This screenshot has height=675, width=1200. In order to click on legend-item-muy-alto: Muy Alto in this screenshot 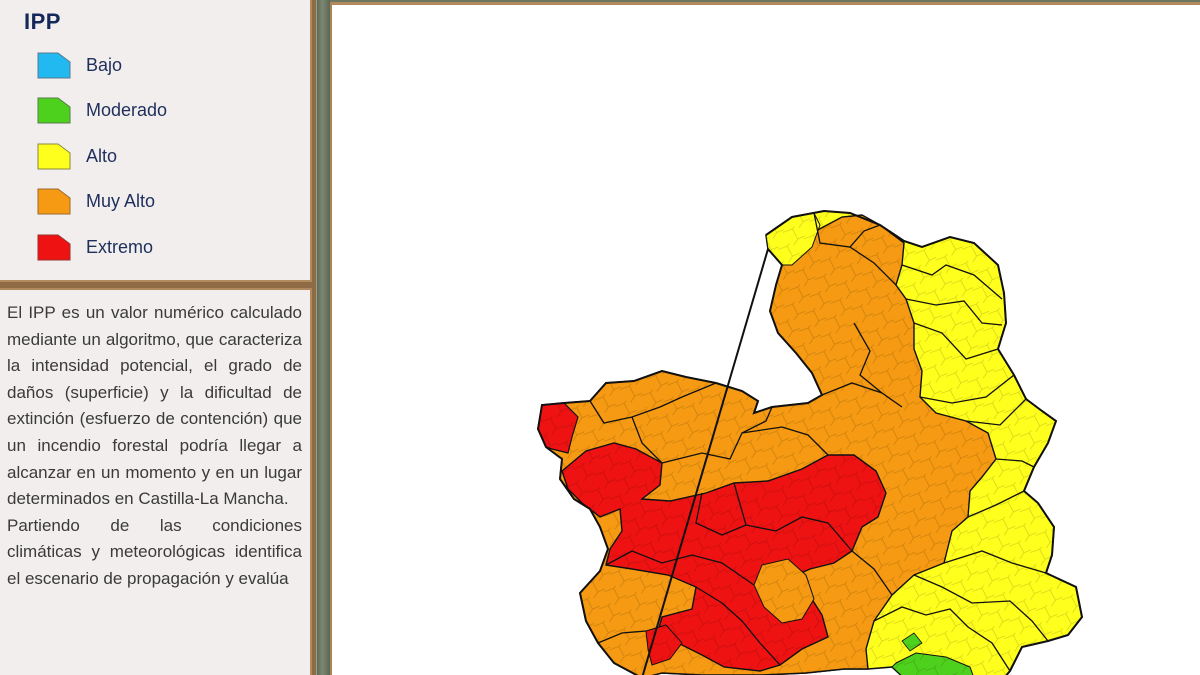, I will do `click(164, 201)`.